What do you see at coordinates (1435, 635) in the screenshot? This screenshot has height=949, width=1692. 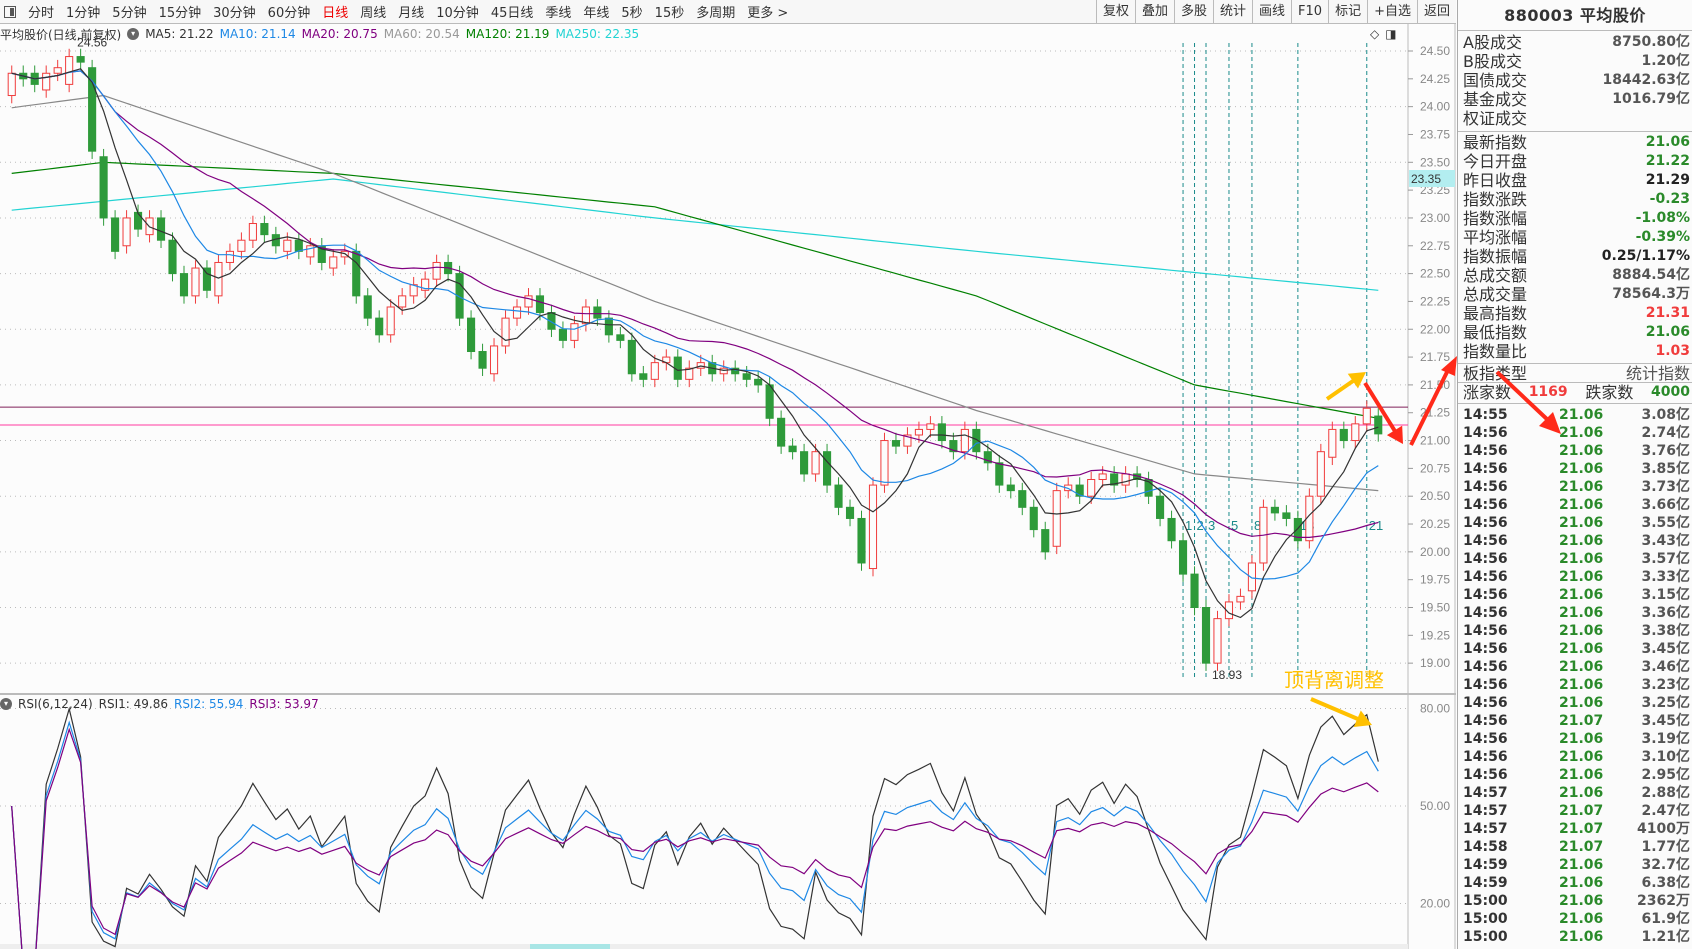 I see `y-tick-label: 19.25` at bounding box center [1435, 635].